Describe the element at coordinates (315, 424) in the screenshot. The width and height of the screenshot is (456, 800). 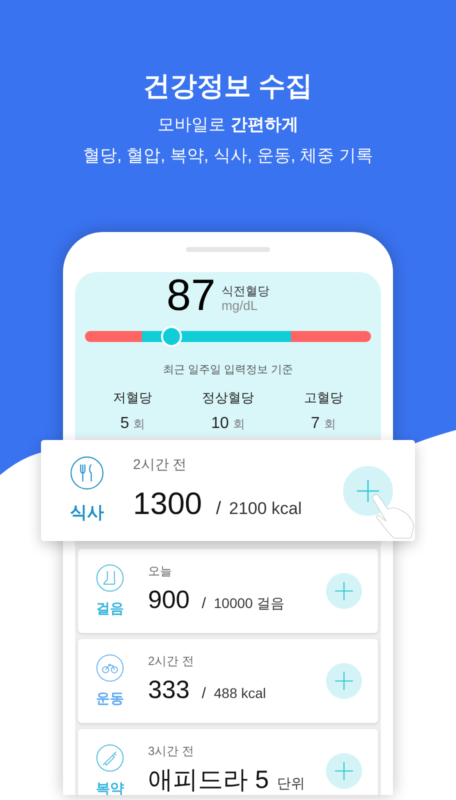
I see `stat-count: 7` at that location.